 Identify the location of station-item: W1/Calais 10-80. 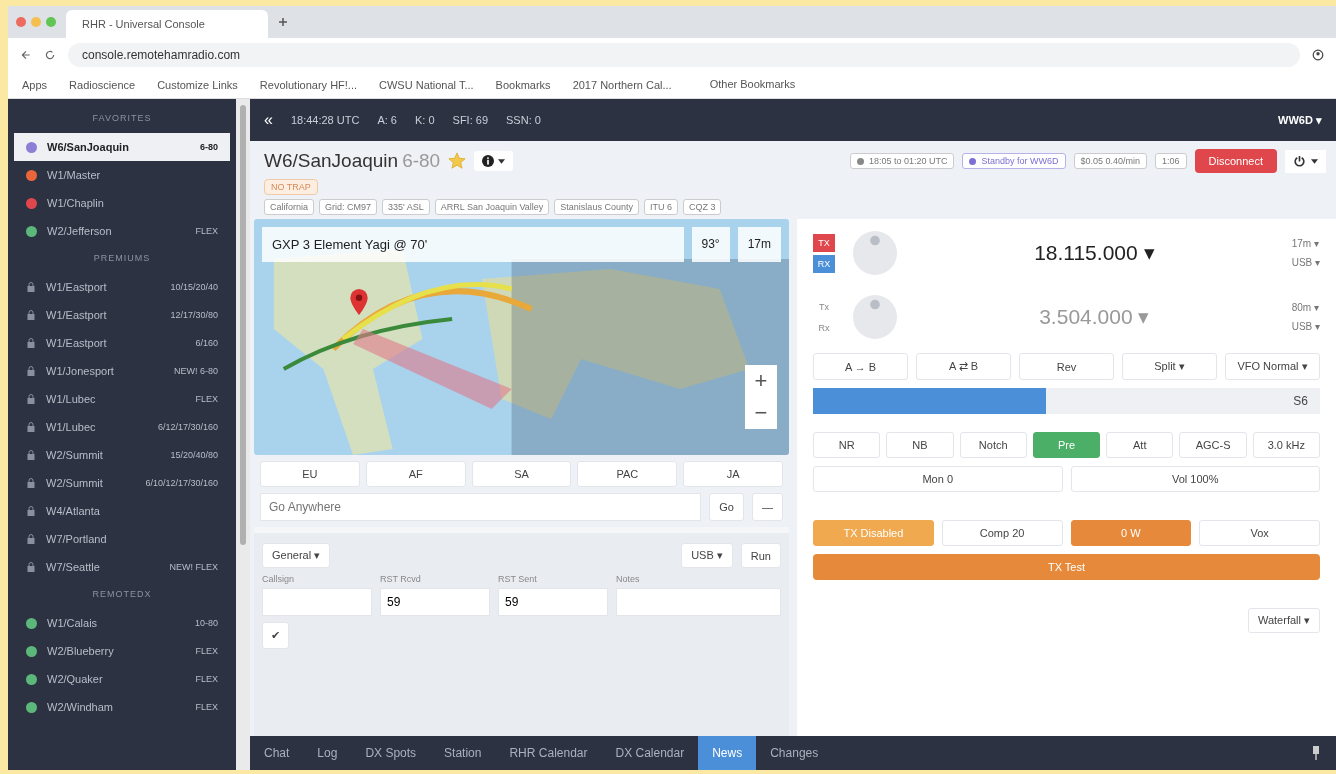
(122, 623).